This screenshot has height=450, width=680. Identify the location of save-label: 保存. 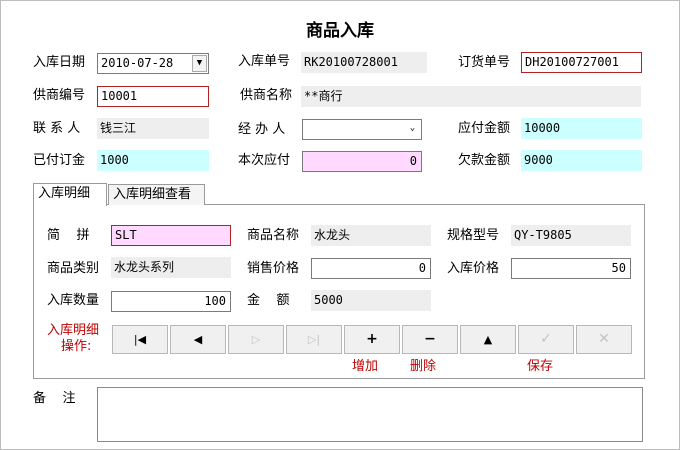
(540, 366).